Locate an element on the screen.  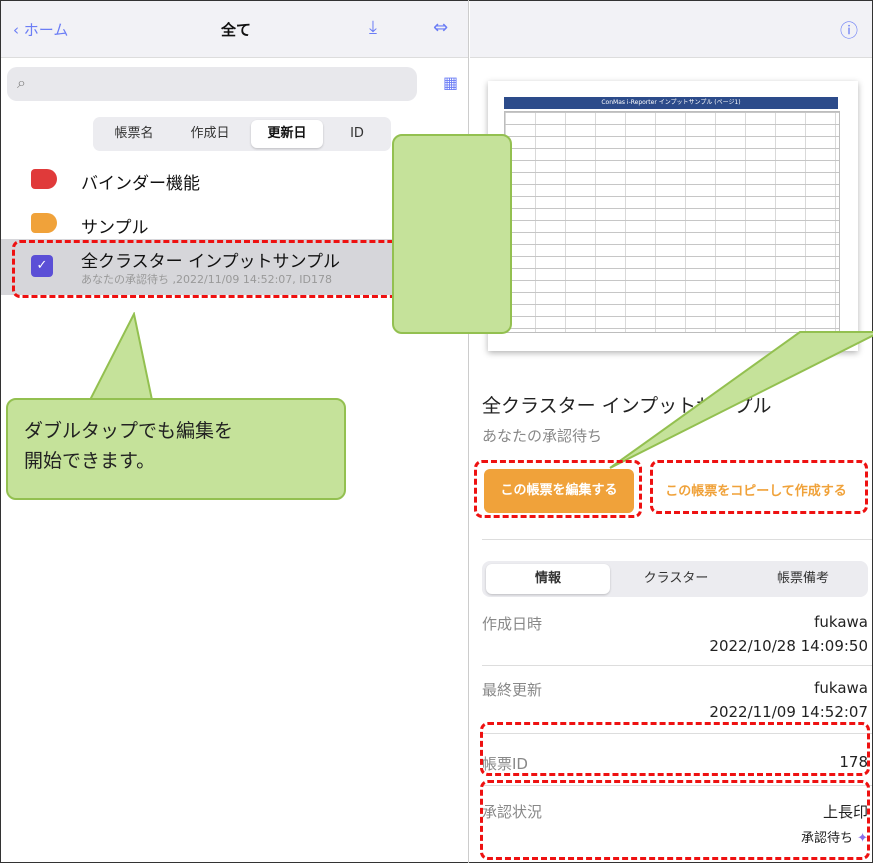
updated-label: 最終更新 is located at coordinates (512, 690).